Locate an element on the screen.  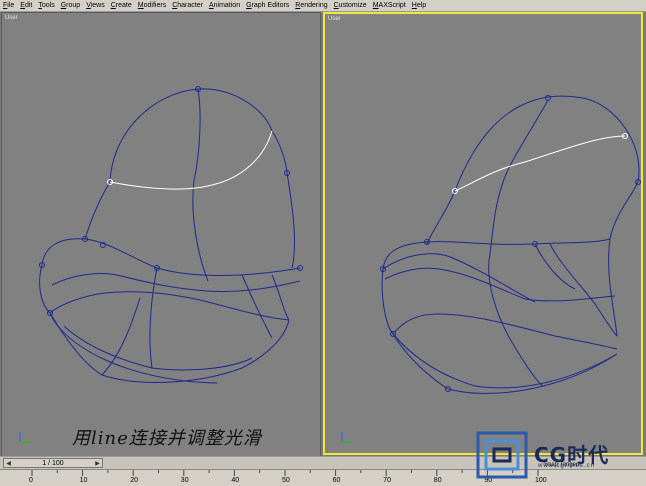
spline-front-r is located at coordinates (516, 320).